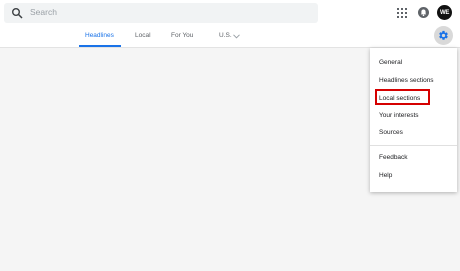  Describe the element at coordinates (390, 62) in the screenshot. I see `menu-item-general: General` at that location.